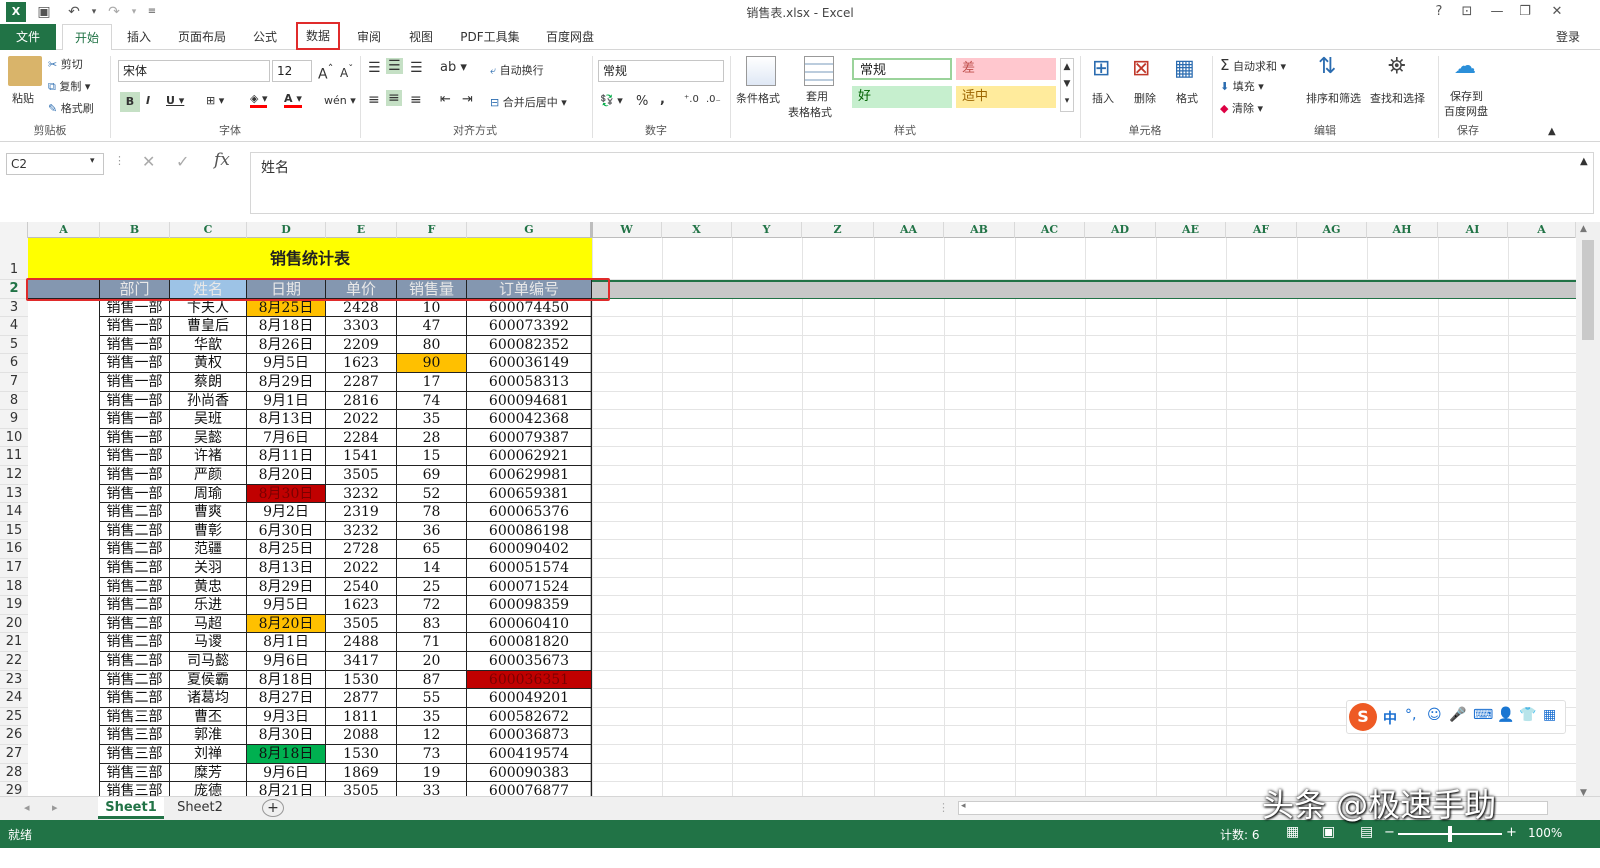  I want to click on data-cell: 乐进, so click(208, 605).